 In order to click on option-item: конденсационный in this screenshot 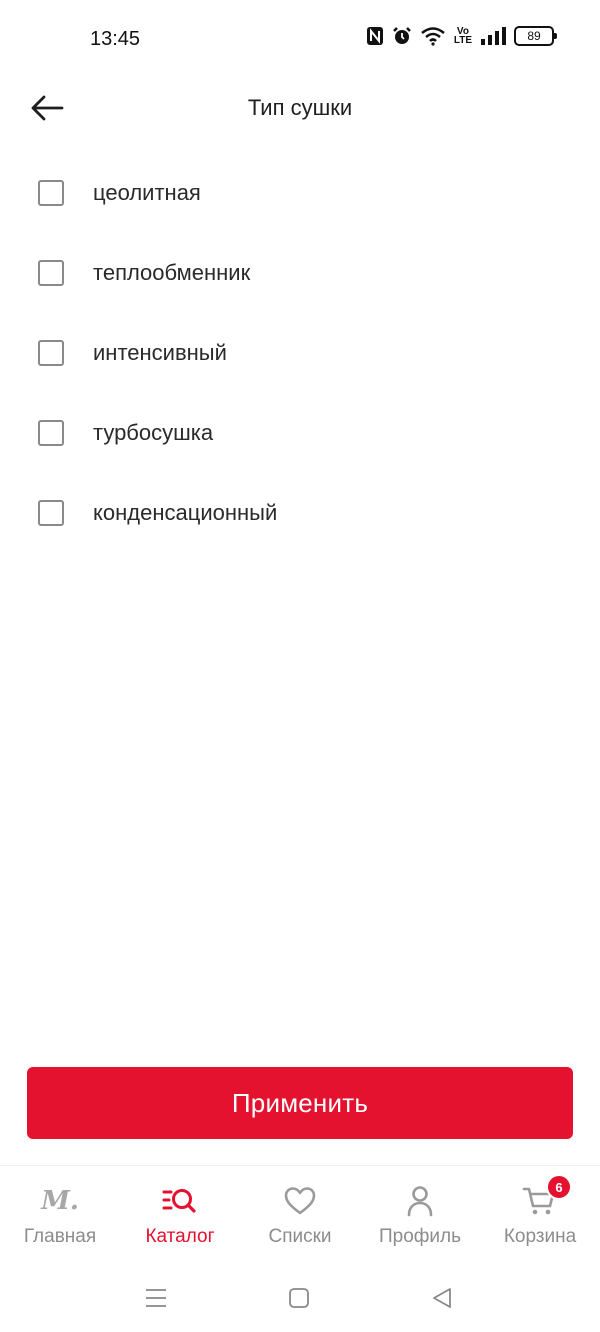, I will do `click(300, 513)`.